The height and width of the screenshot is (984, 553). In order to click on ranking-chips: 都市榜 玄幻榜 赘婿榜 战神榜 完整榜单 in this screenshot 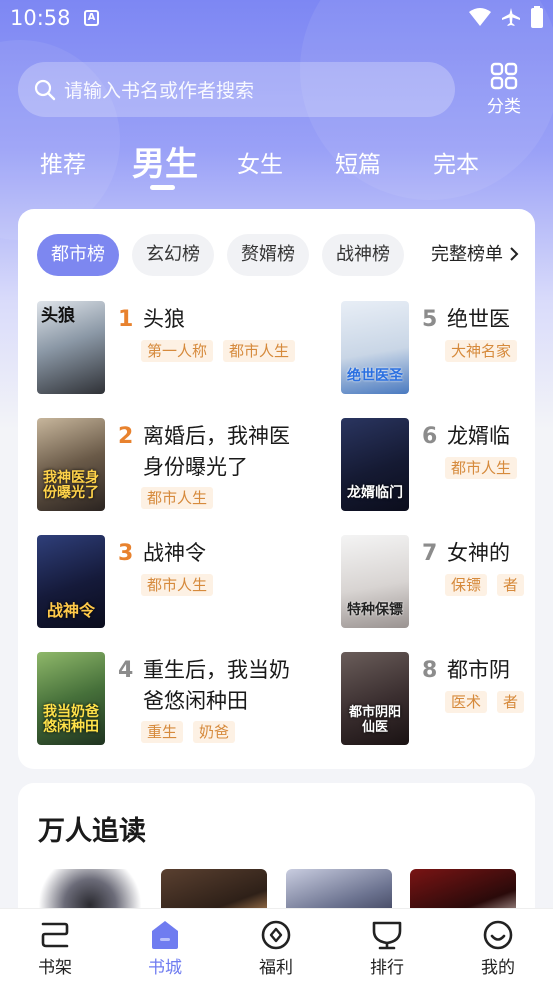, I will do `click(286, 256)`.